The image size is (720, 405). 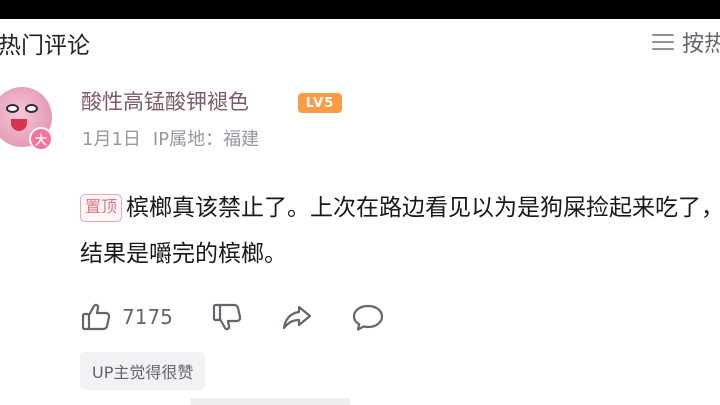 What do you see at coordinates (700, 44) in the screenshot?
I see `sort-label: 按热` at bounding box center [700, 44].